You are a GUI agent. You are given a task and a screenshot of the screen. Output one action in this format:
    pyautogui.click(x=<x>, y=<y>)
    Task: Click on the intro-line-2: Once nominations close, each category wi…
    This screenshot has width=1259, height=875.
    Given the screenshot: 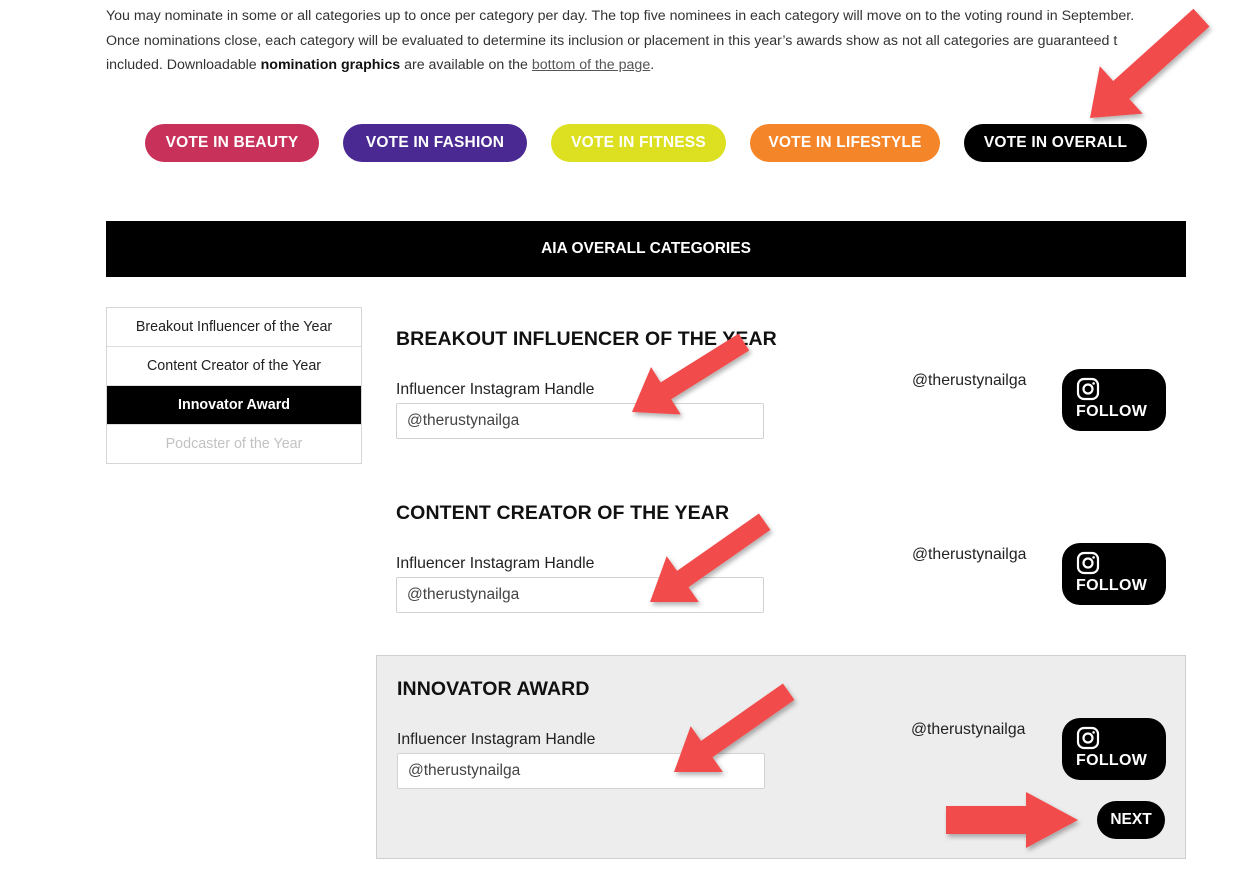 What is the action you would take?
    pyautogui.click(x=612, y=40)
    